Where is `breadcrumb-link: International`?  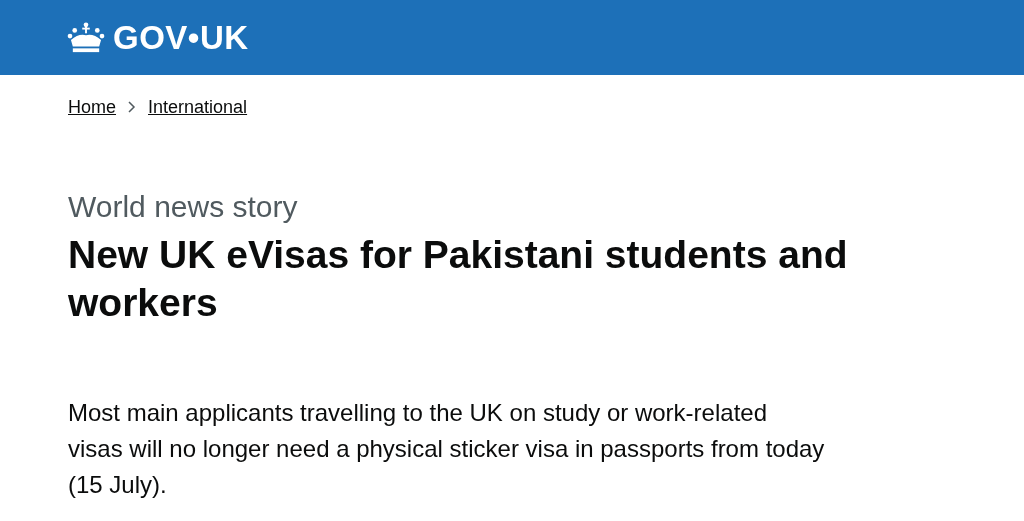
breadcrumb-link: International is located at coordinates (198, 107).